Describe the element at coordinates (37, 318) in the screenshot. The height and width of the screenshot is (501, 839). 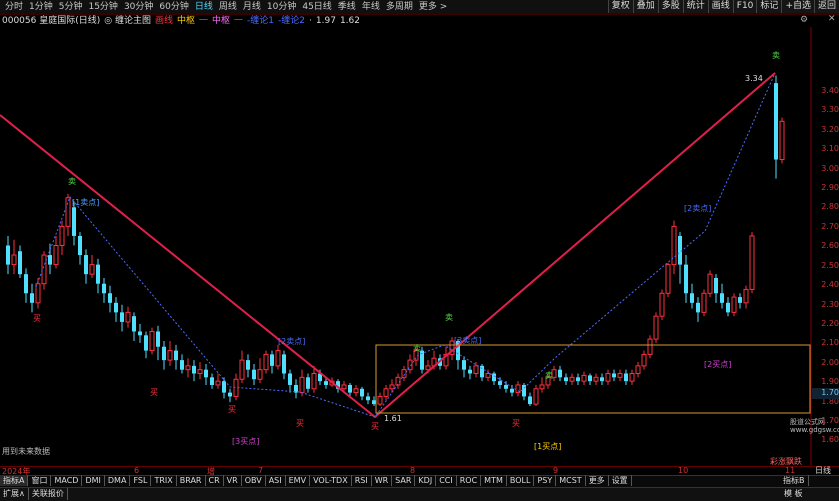
I see `buy-tag-1: 买` at that location.